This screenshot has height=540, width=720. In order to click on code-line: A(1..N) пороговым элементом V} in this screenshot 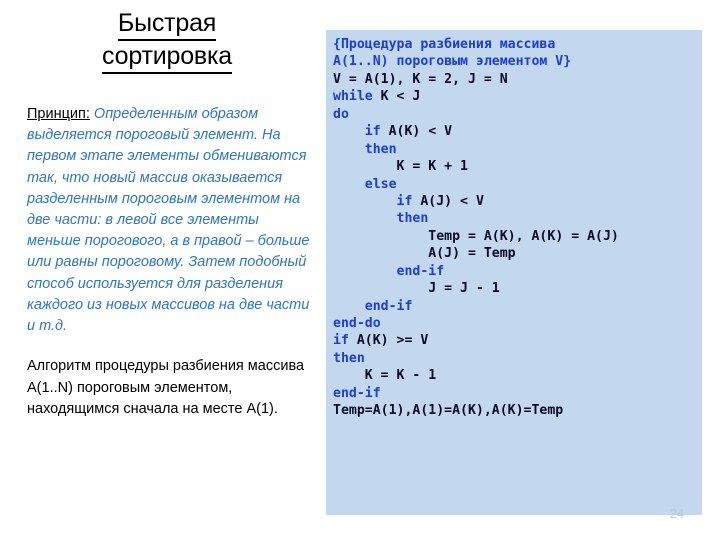, I will do `click(514, 61)`.